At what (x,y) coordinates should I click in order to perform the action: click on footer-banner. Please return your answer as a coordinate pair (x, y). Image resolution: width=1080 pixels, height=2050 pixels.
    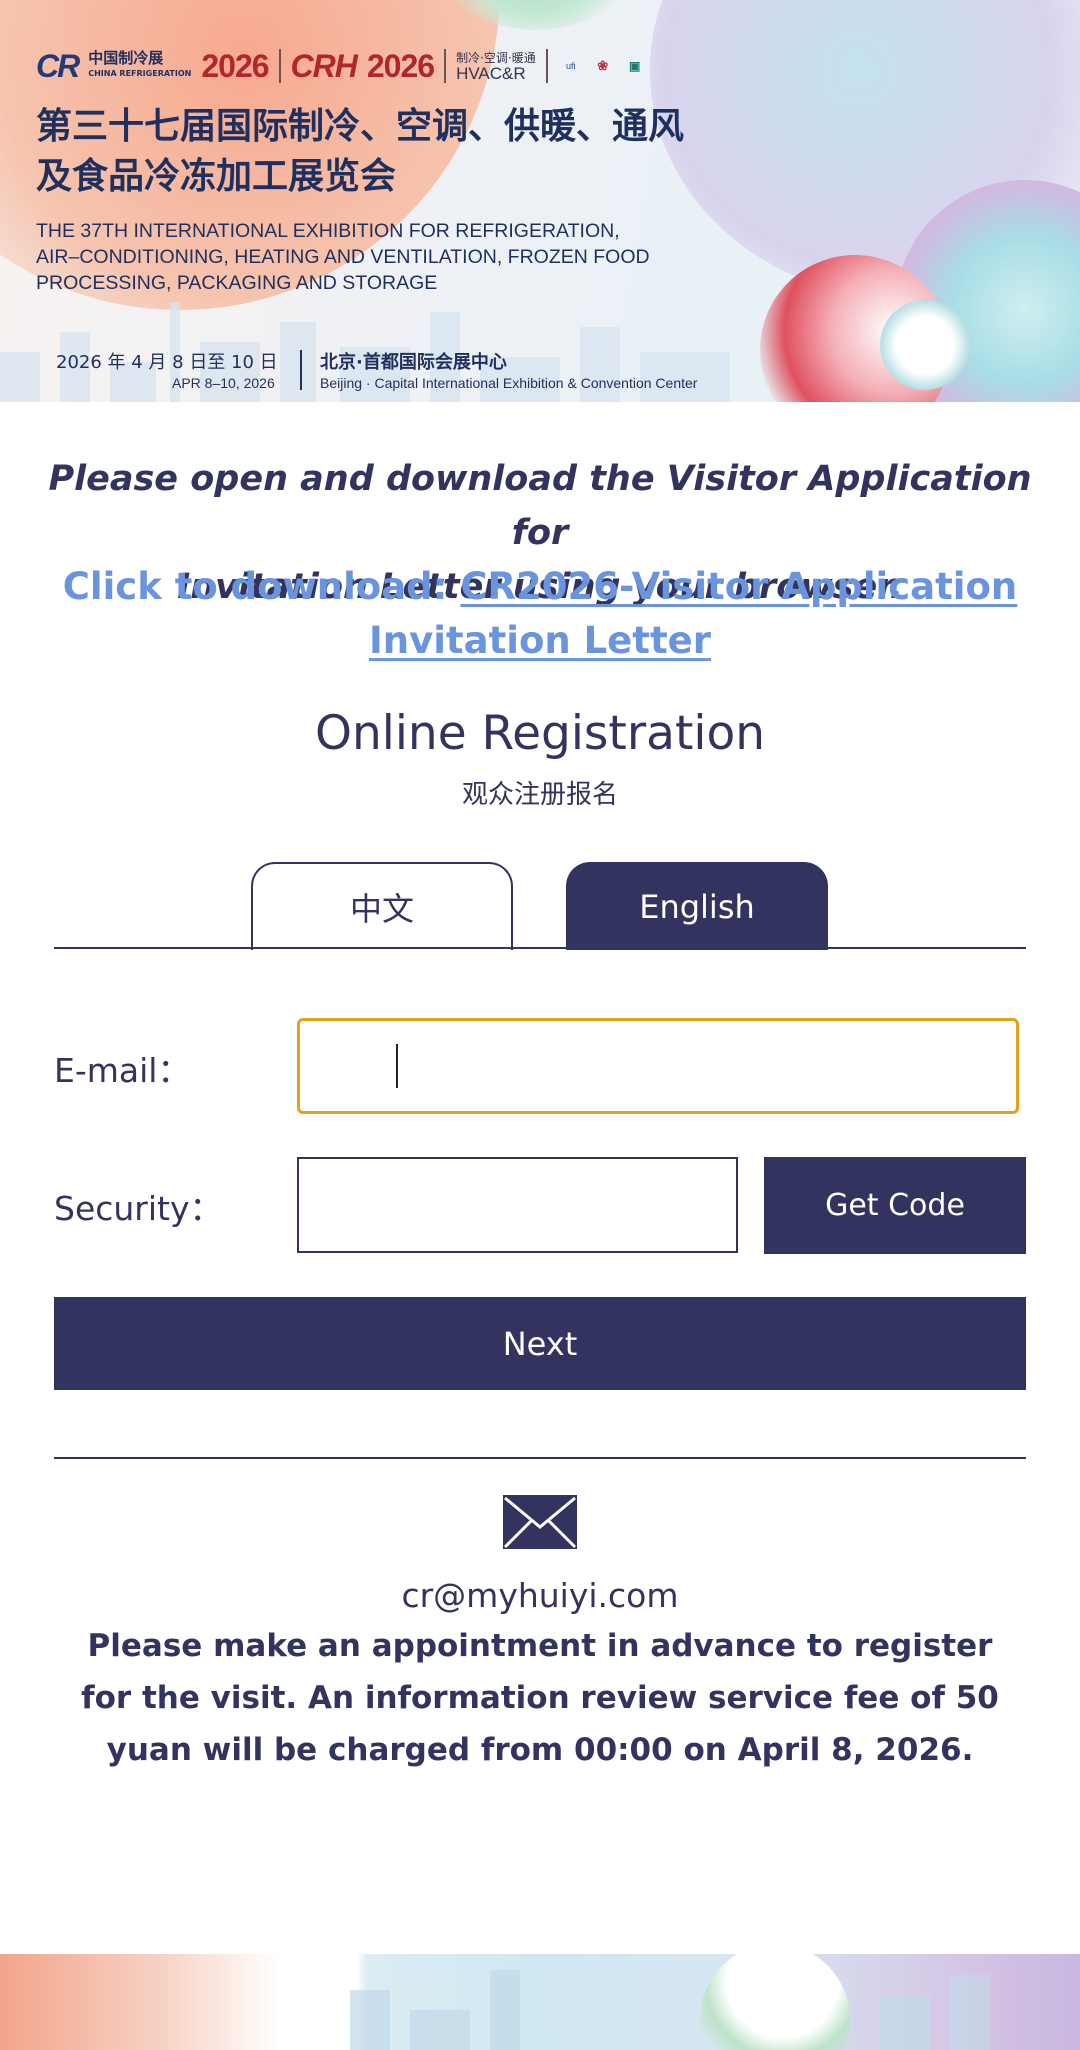
    Looking at the image, I should click on (540, 2002).